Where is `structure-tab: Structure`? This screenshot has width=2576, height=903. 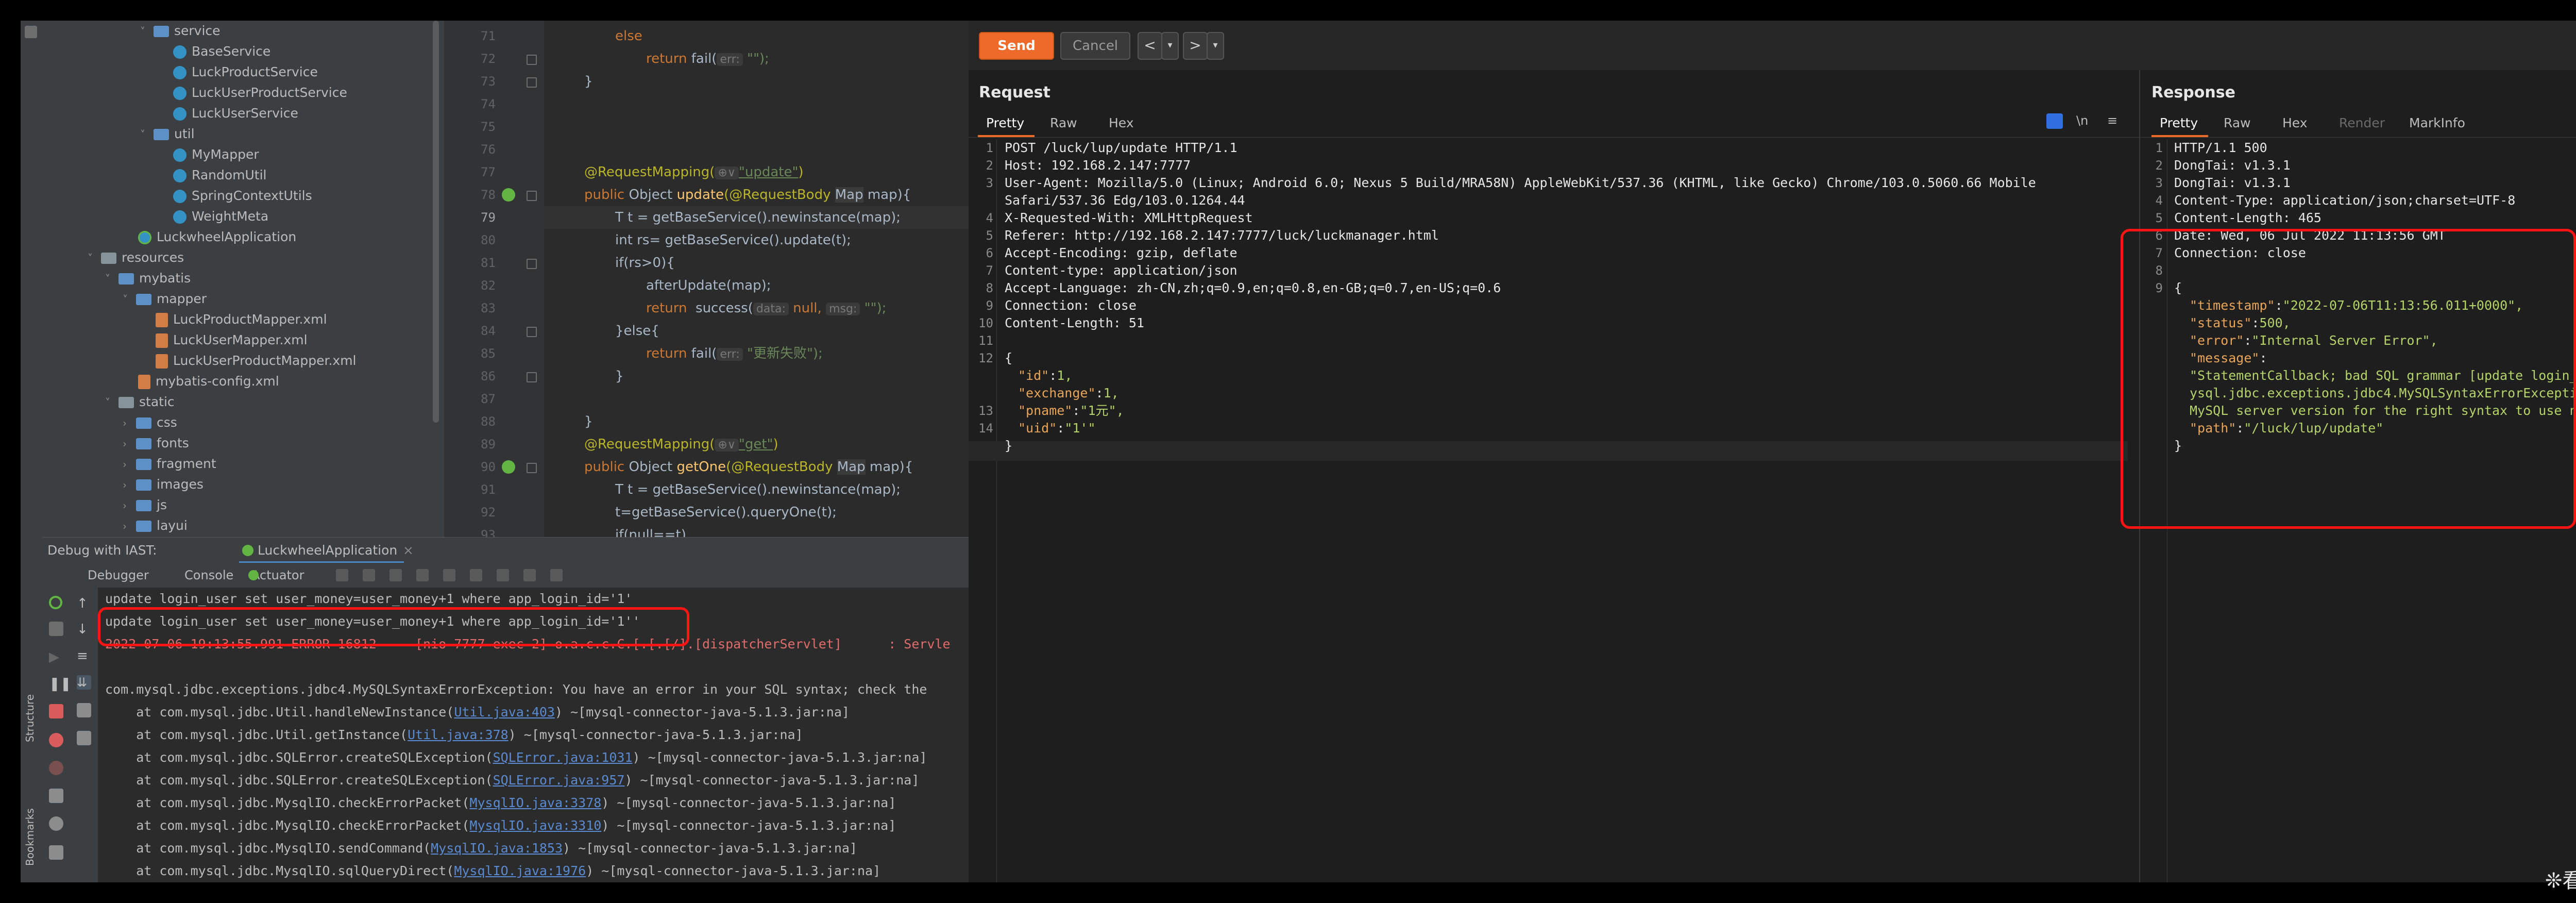 structure-tab: Structure is located at coordinates (30, 718).